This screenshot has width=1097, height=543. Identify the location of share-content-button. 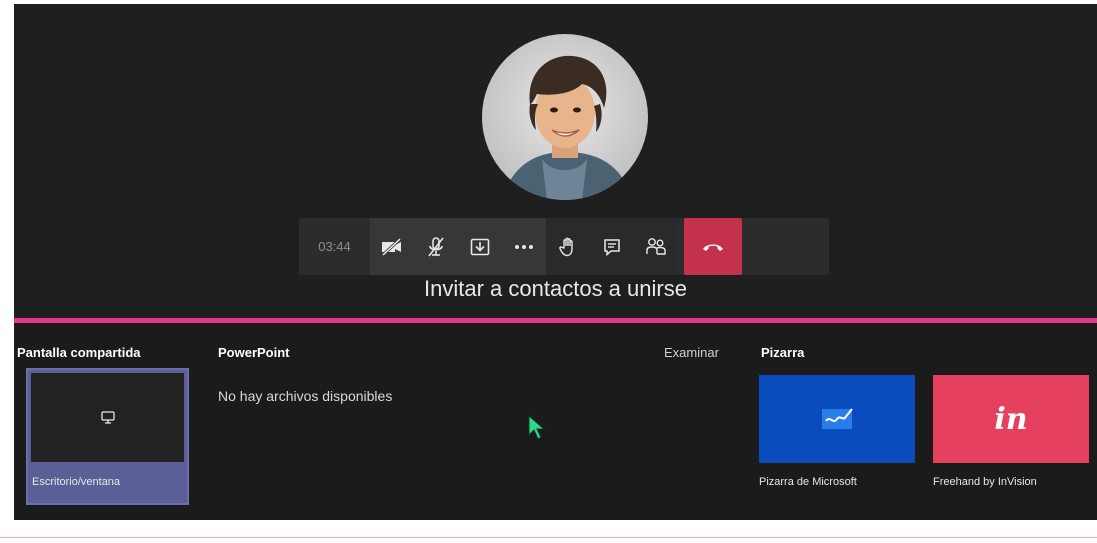
(480, 246).